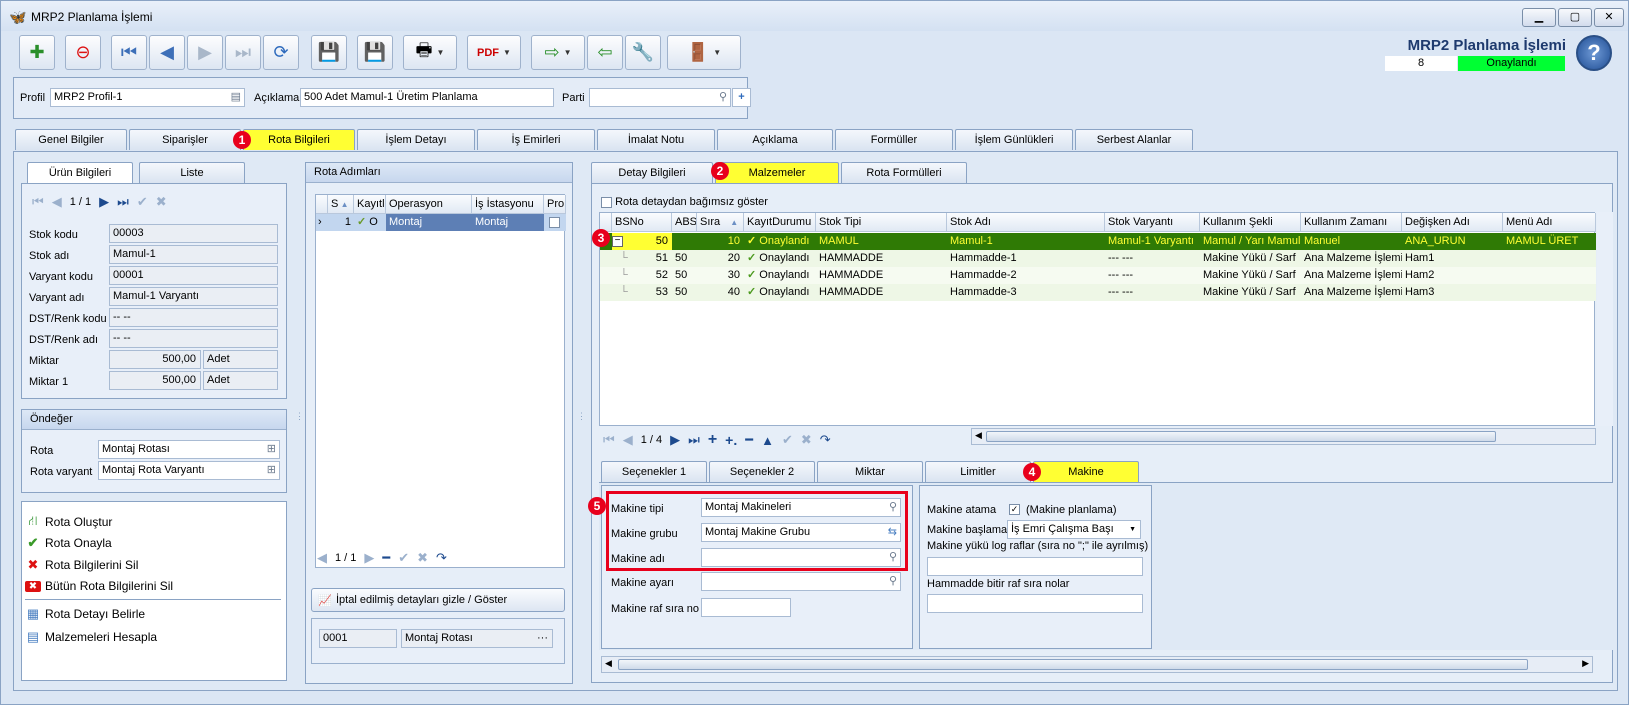 This screenshot has height=705, width=1629. What do you see at coordinates (441, 558) in the screenshot?
I see `refresh-icon: ↷` at bounding box center [441, 558].